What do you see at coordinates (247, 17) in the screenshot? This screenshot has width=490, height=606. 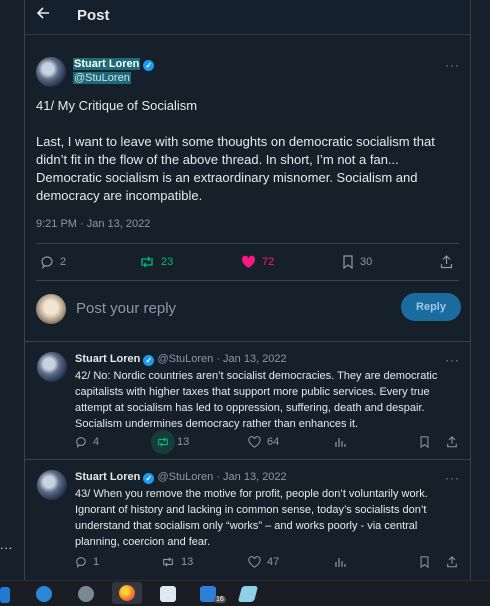 I see `top-bar: Post` at bounding box center [247, 17].